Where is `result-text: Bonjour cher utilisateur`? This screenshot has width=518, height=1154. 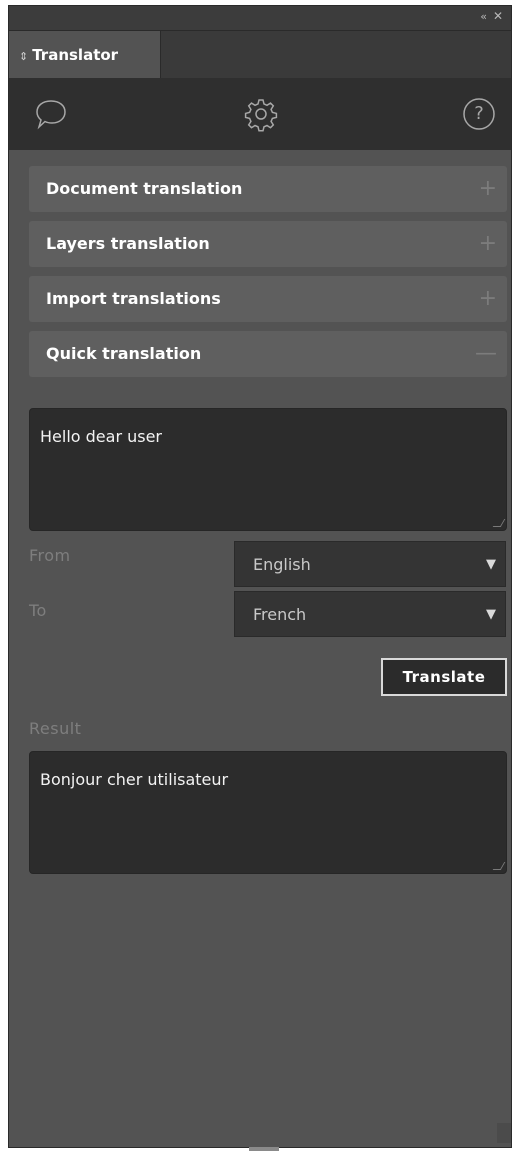
result-text: Bonjour cher utilisateur is located at coordinates (134, 779).